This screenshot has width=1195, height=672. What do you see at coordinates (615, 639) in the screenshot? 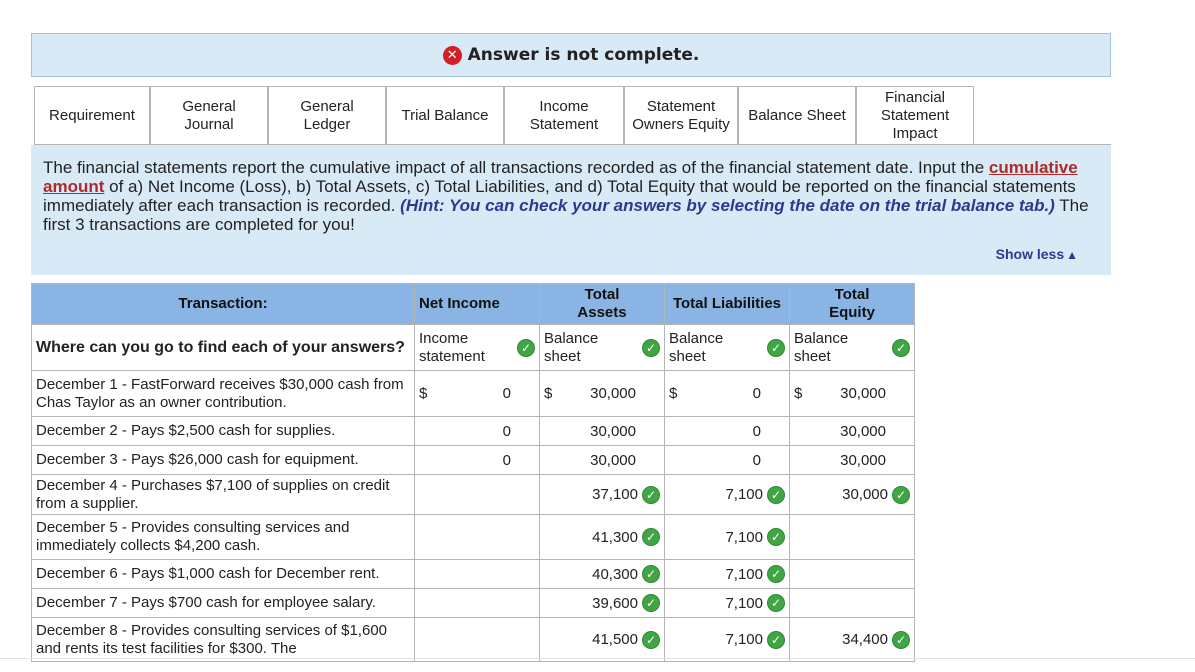
I see `value-total-assets: 41,500` at bounding box center [615, 639].